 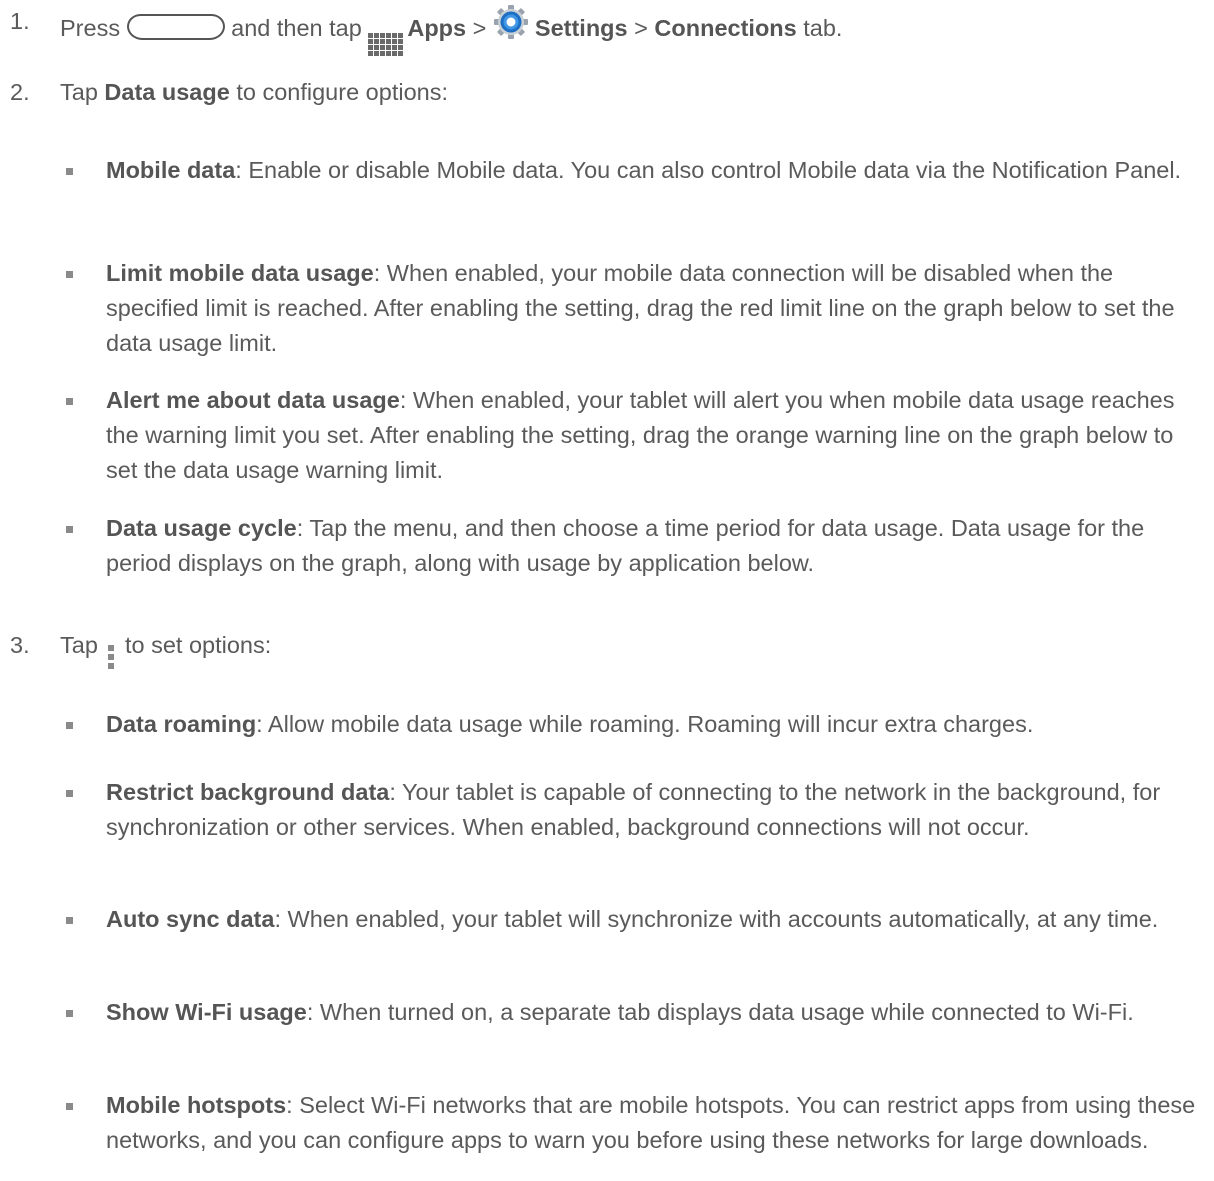 I want to click on option-term: Data usage cycle, so click(x=201, y=528).